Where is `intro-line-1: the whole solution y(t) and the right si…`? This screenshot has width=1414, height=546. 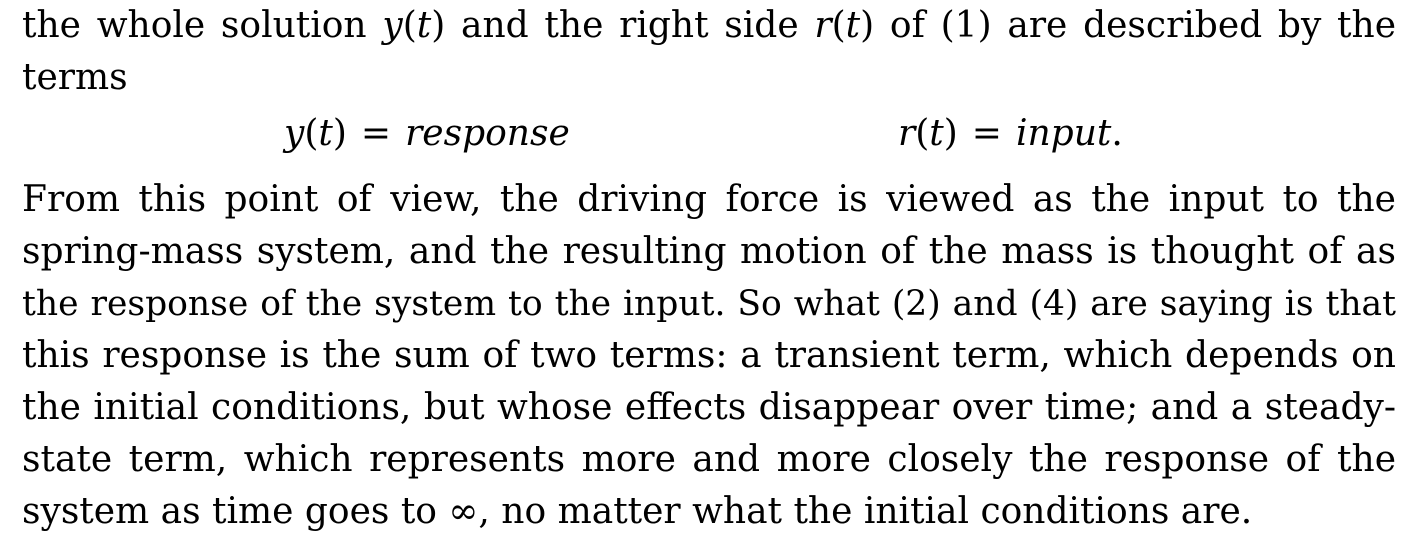
intro-line-1: the whole solution y(t) and the right si… is located at coordinates (709, 26).